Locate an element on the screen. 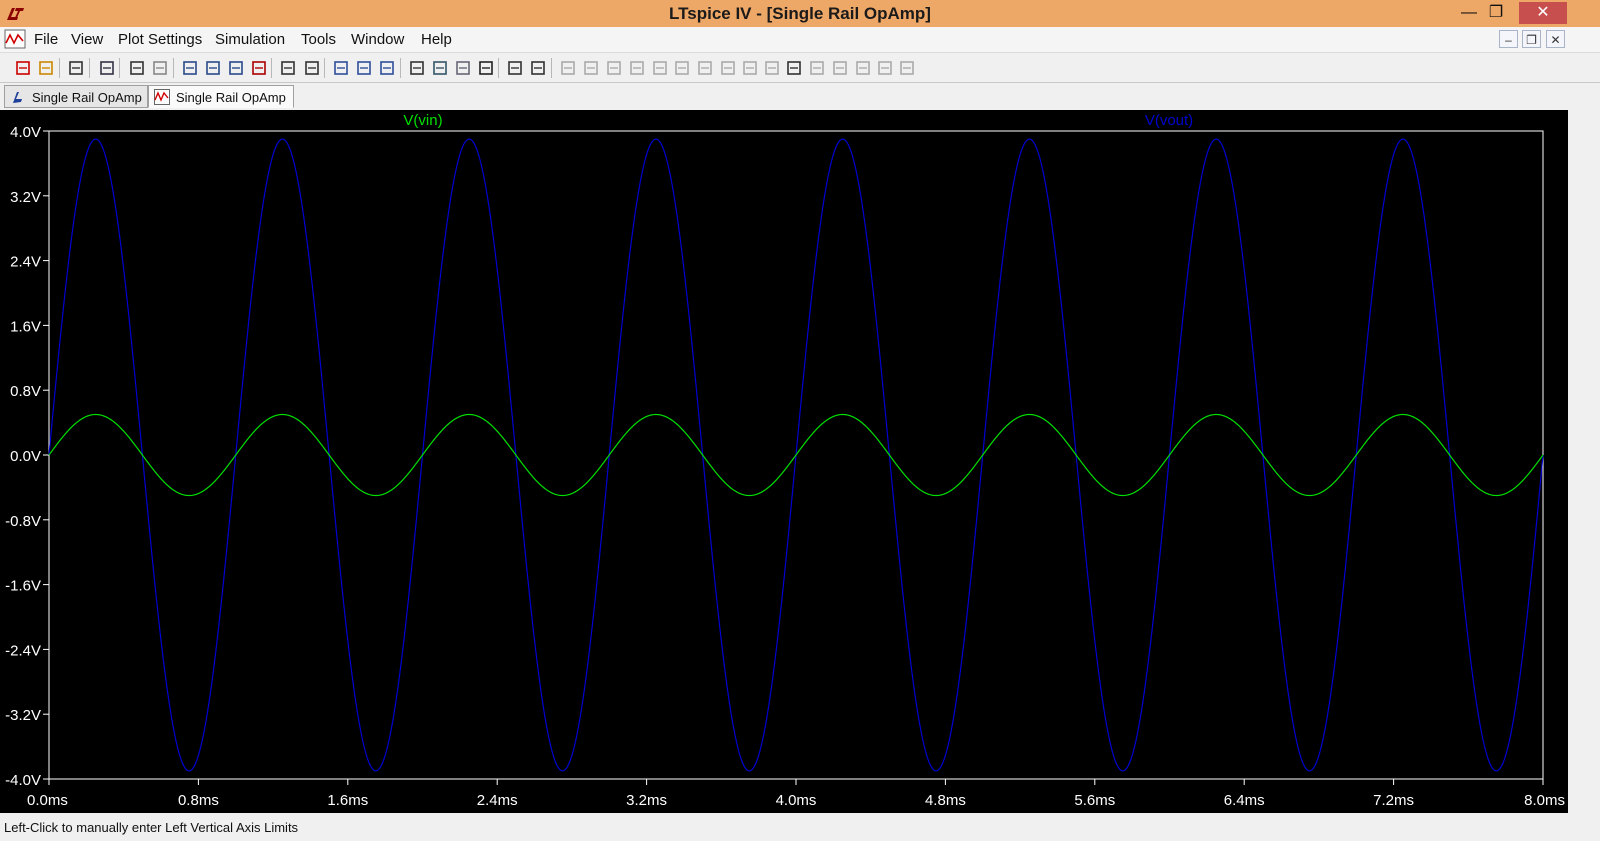  x-tick-label: 6.4ms is located at coordinates (1244, 800).